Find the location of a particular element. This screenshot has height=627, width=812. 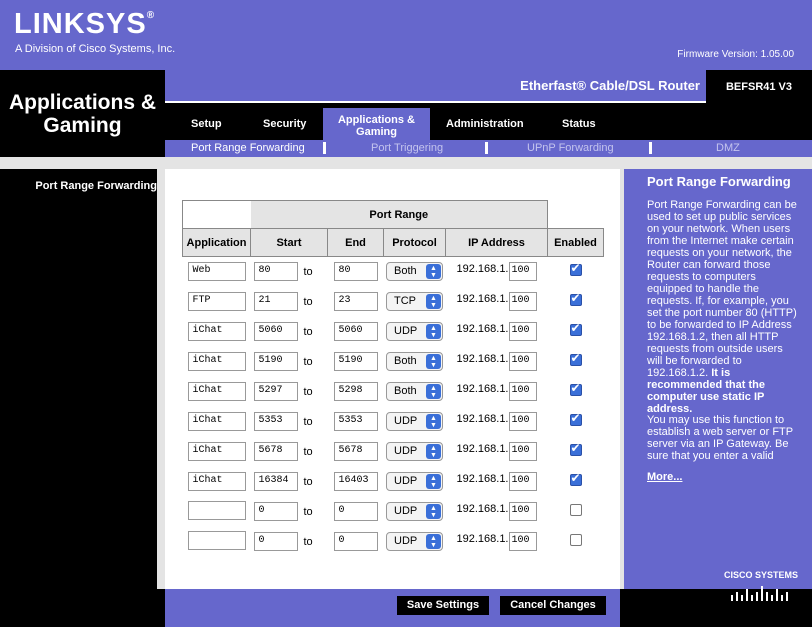

start-cell: 5353 is located at coordinates (277, 422).